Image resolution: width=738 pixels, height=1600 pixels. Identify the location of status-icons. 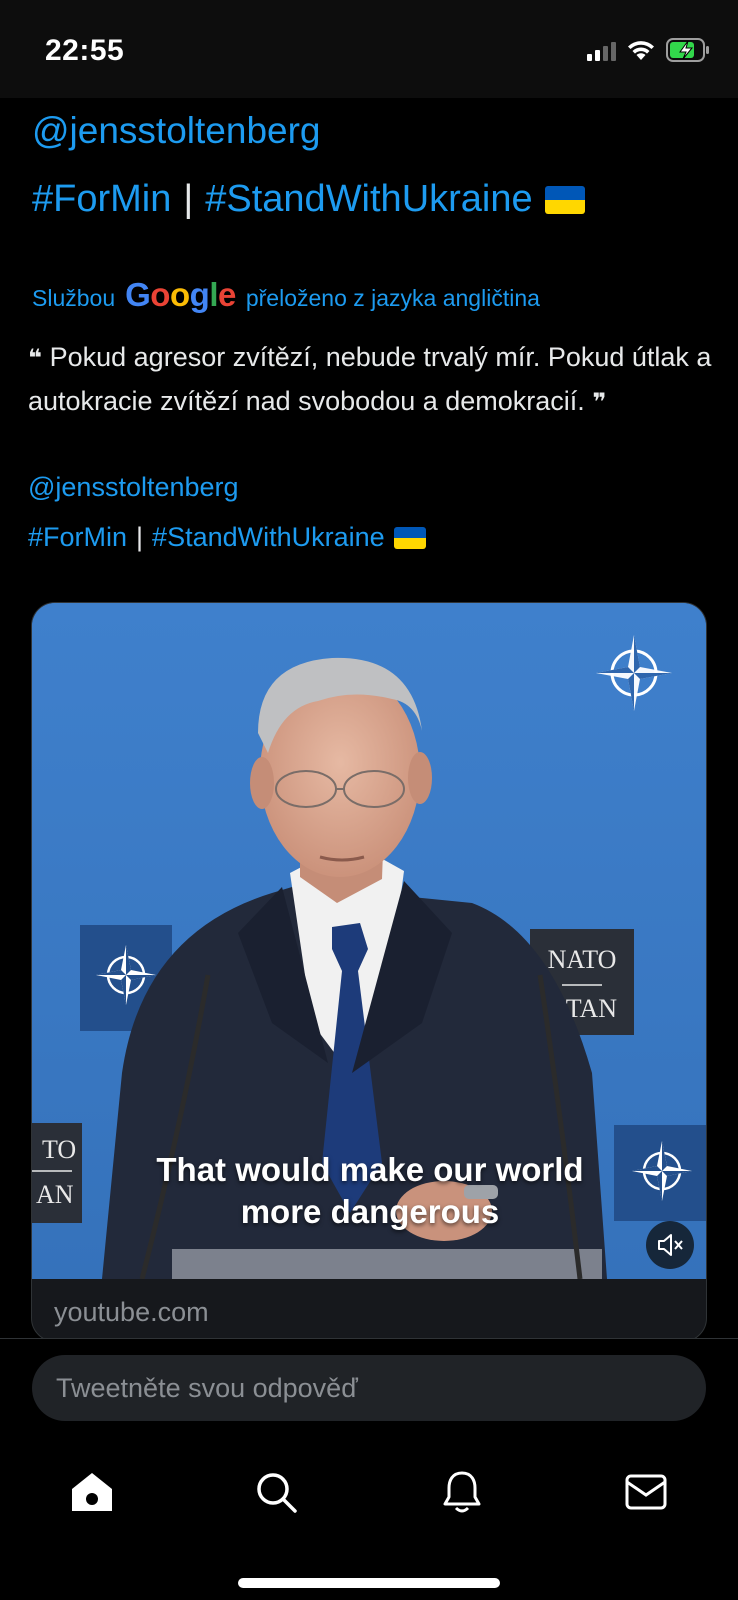
(648, 50).